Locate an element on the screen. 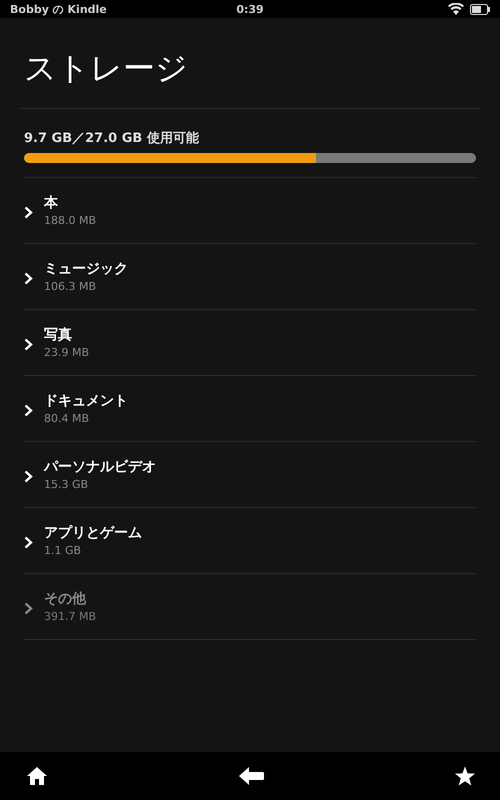 The image size is (500, 800). category-row: アプリとゲーム 1.1 GB is located at coordinates (250, 541).